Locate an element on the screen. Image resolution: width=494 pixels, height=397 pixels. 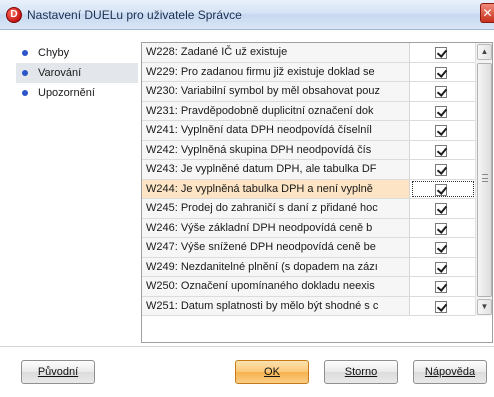
ok-button: OK is located at coordinates (272, 372).